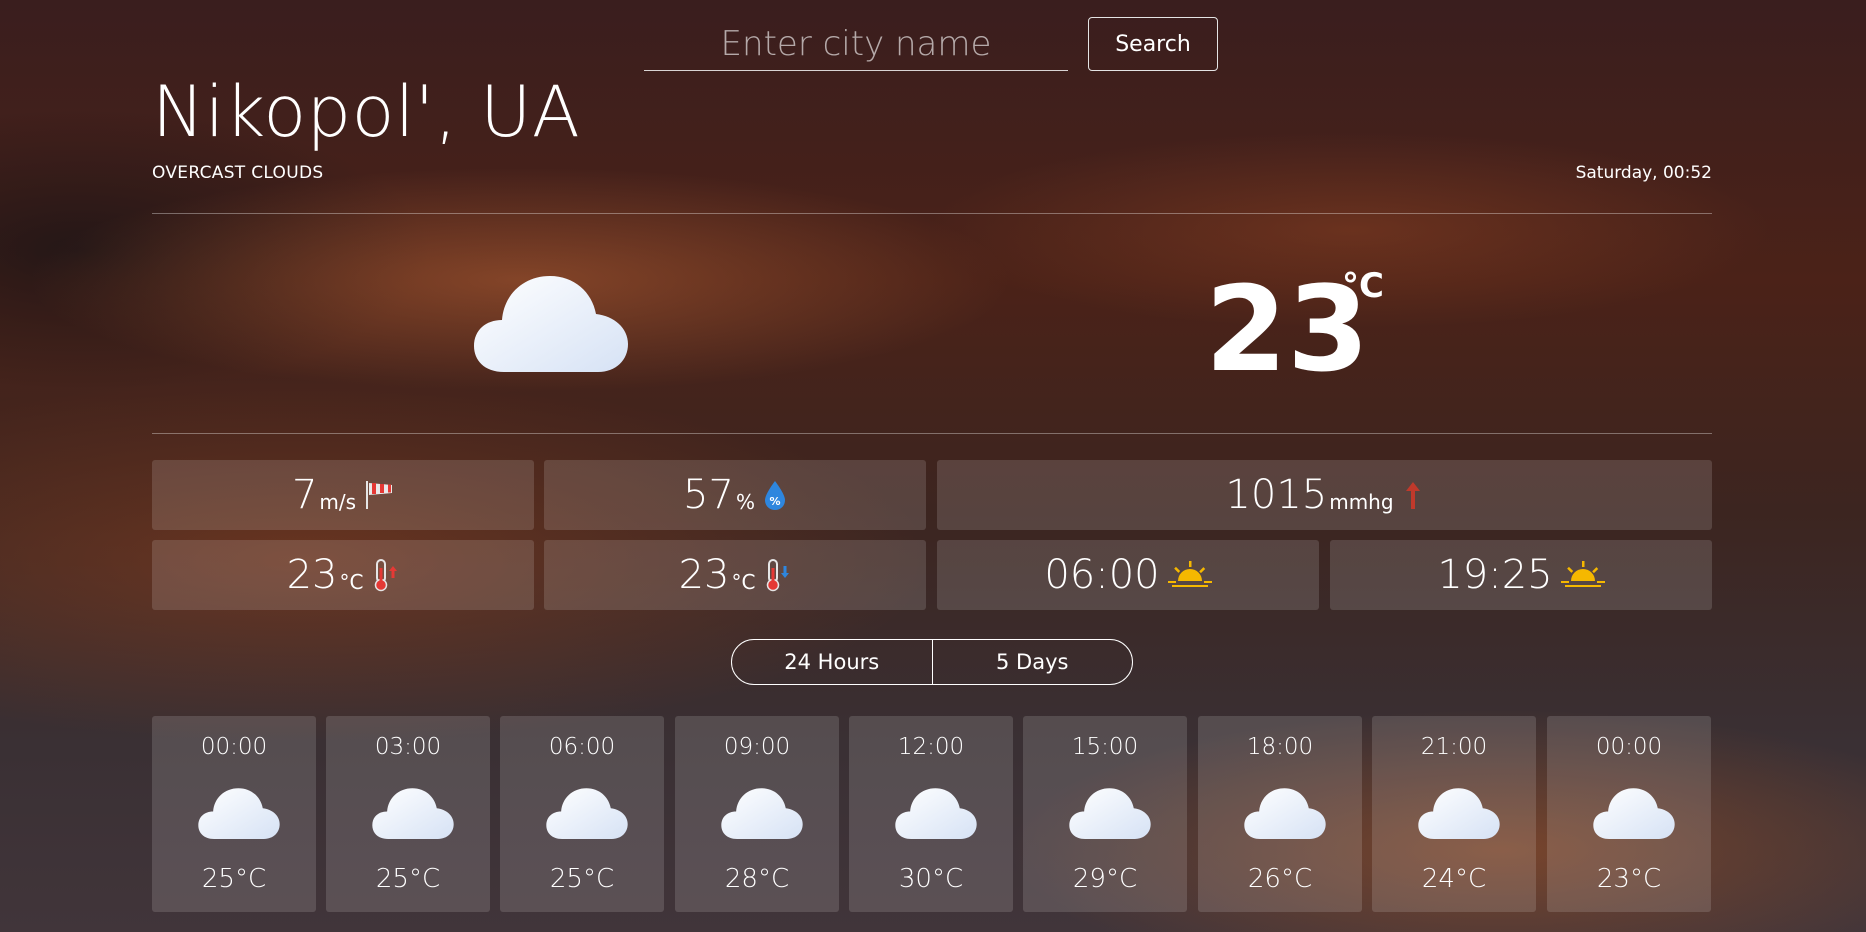 This screenshot has height=932, width=1866. I want to click on temp-max-tile: 23 °C, so click(343, 575).